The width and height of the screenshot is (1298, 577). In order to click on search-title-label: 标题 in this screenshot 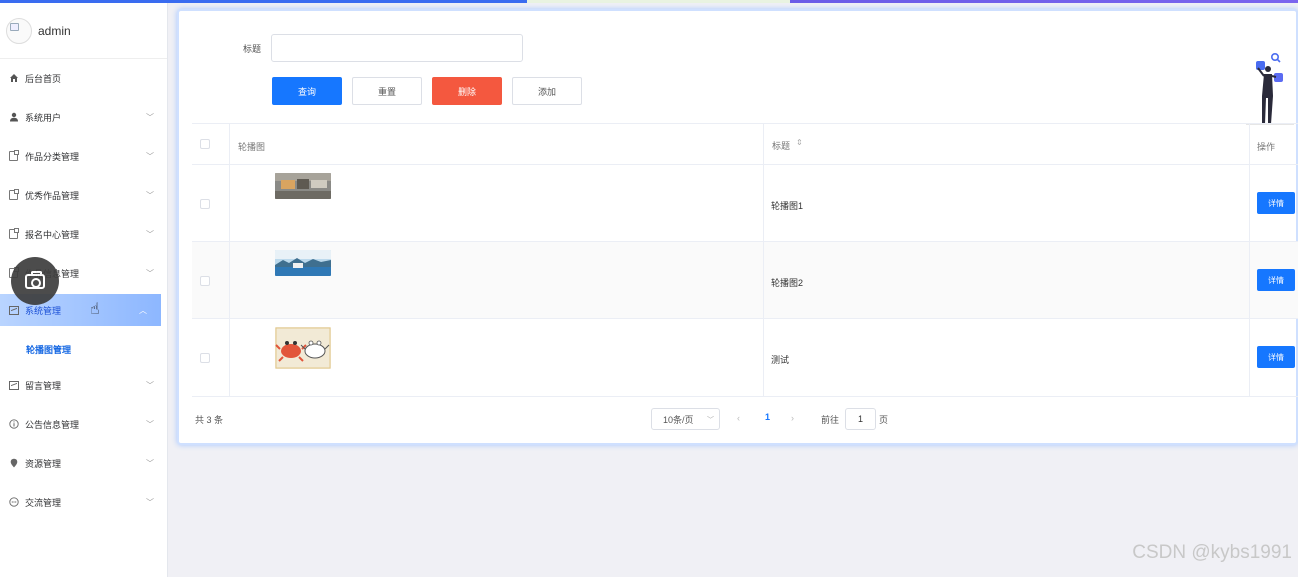, I will do `click(252, 49)`.